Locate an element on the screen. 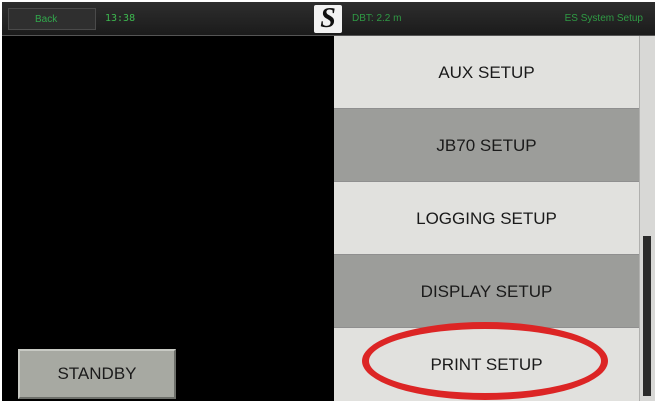  page-title: ES System Setup is located at coordinates (603, 18).